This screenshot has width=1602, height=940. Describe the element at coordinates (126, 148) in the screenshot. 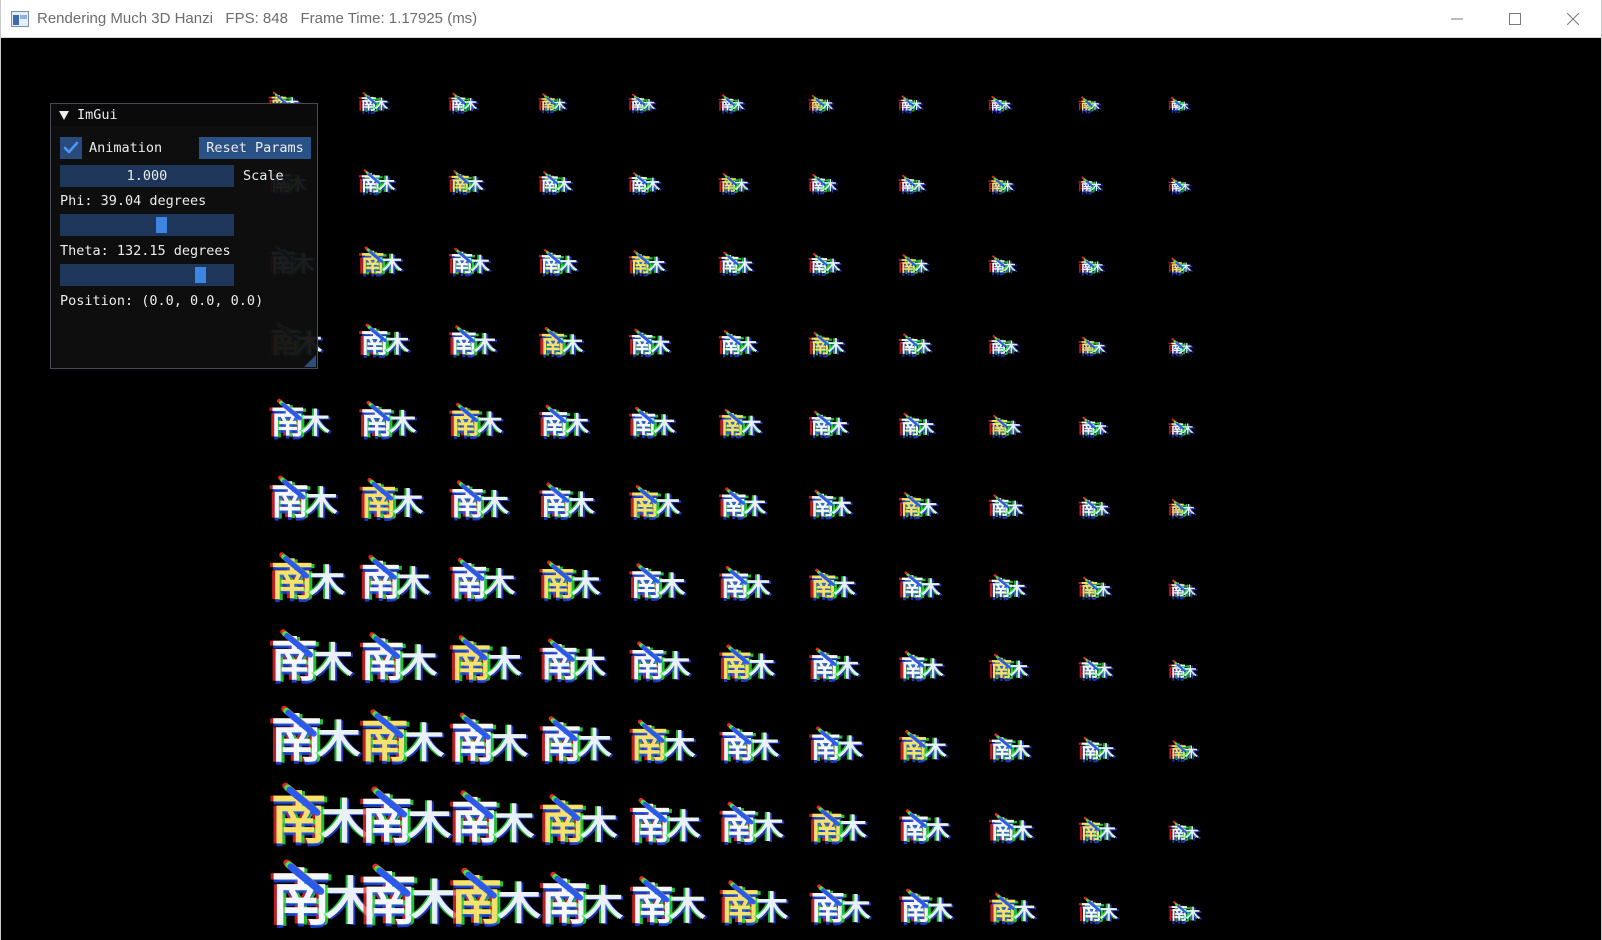

I see `animation-label: Animation` at that location.